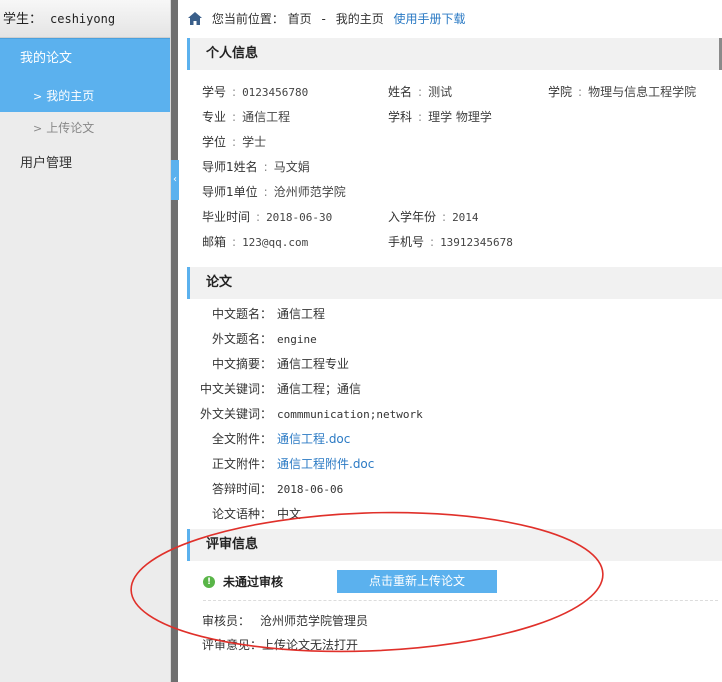  What do you see at coordinates (325, 464) in the screenshot?
I see `attachment-link: 通信工程附件.doc` at bounding box center [325, 464].